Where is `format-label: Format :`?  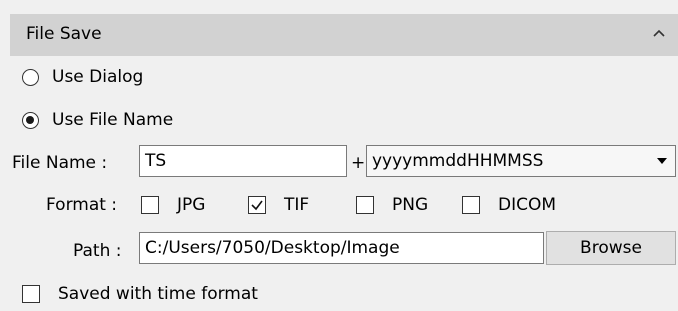 format-label: Format : is located at coordinates (82, 205).